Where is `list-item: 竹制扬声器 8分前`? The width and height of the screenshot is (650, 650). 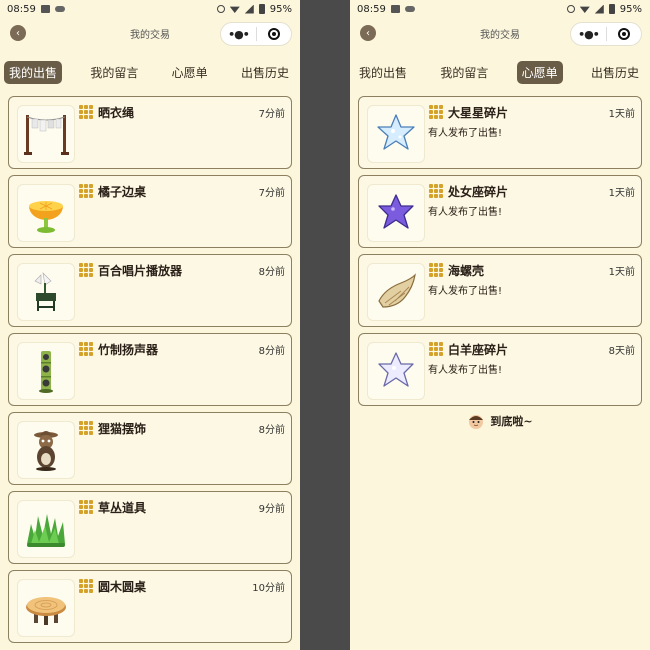 list-item: 竹制扬声器 8分前 is located at coordinates (150, 369).